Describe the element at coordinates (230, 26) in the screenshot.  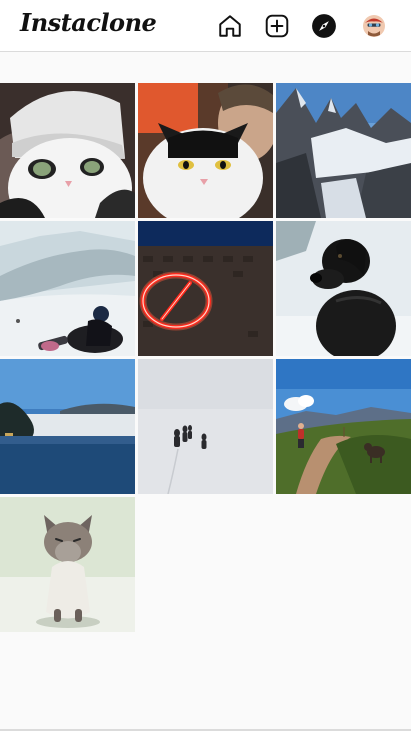
I see `home-icon` at that location.